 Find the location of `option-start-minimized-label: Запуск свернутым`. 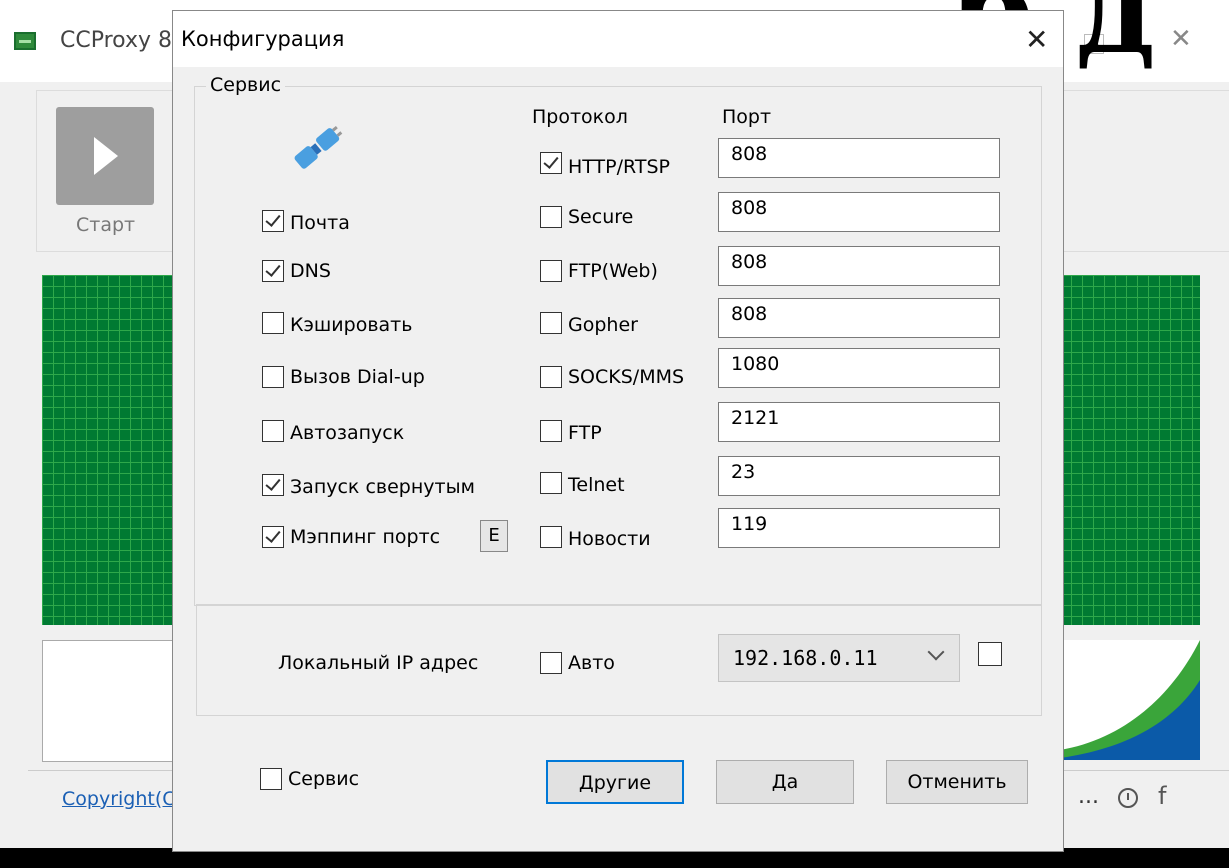

option-start-minimized-label: Запуск свернутым is located at coordinates (382, 487).